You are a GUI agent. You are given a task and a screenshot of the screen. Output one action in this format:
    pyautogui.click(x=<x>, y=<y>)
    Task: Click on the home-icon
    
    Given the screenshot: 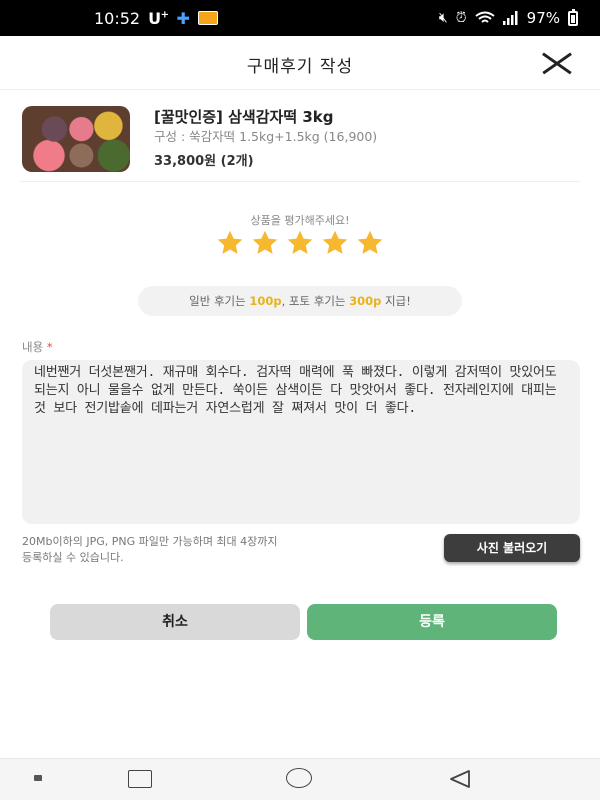 What is the action you would take?
    pyautogui.click(x=299, y=778)
    